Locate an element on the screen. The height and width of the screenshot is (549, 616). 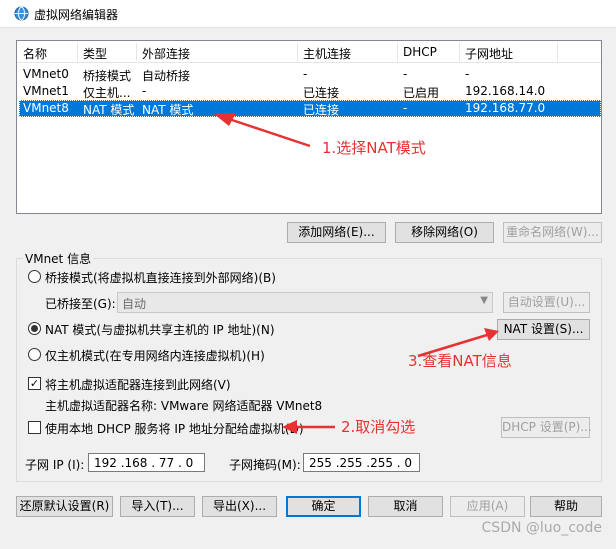
annotation-uncheck: 2.取消勾选 is located at coordinates (378, 427).